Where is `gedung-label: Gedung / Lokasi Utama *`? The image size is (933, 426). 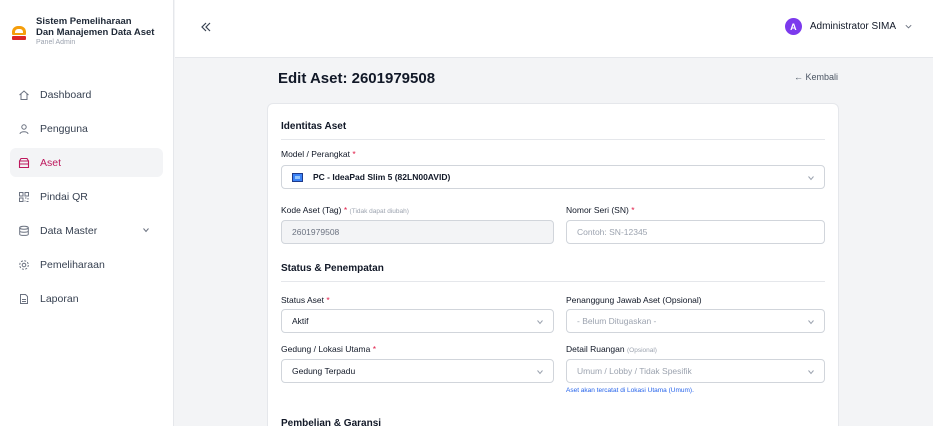 gedung-label: Gedung / Lokasi Utama * is located at coordinates (328, 349).